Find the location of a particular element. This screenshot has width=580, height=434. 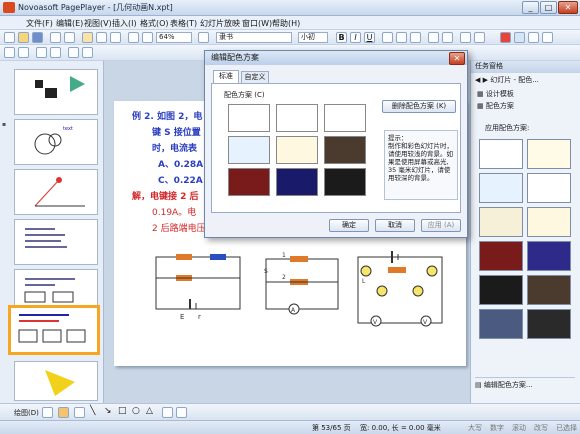

new-icon is located at coordinates (9, 37).